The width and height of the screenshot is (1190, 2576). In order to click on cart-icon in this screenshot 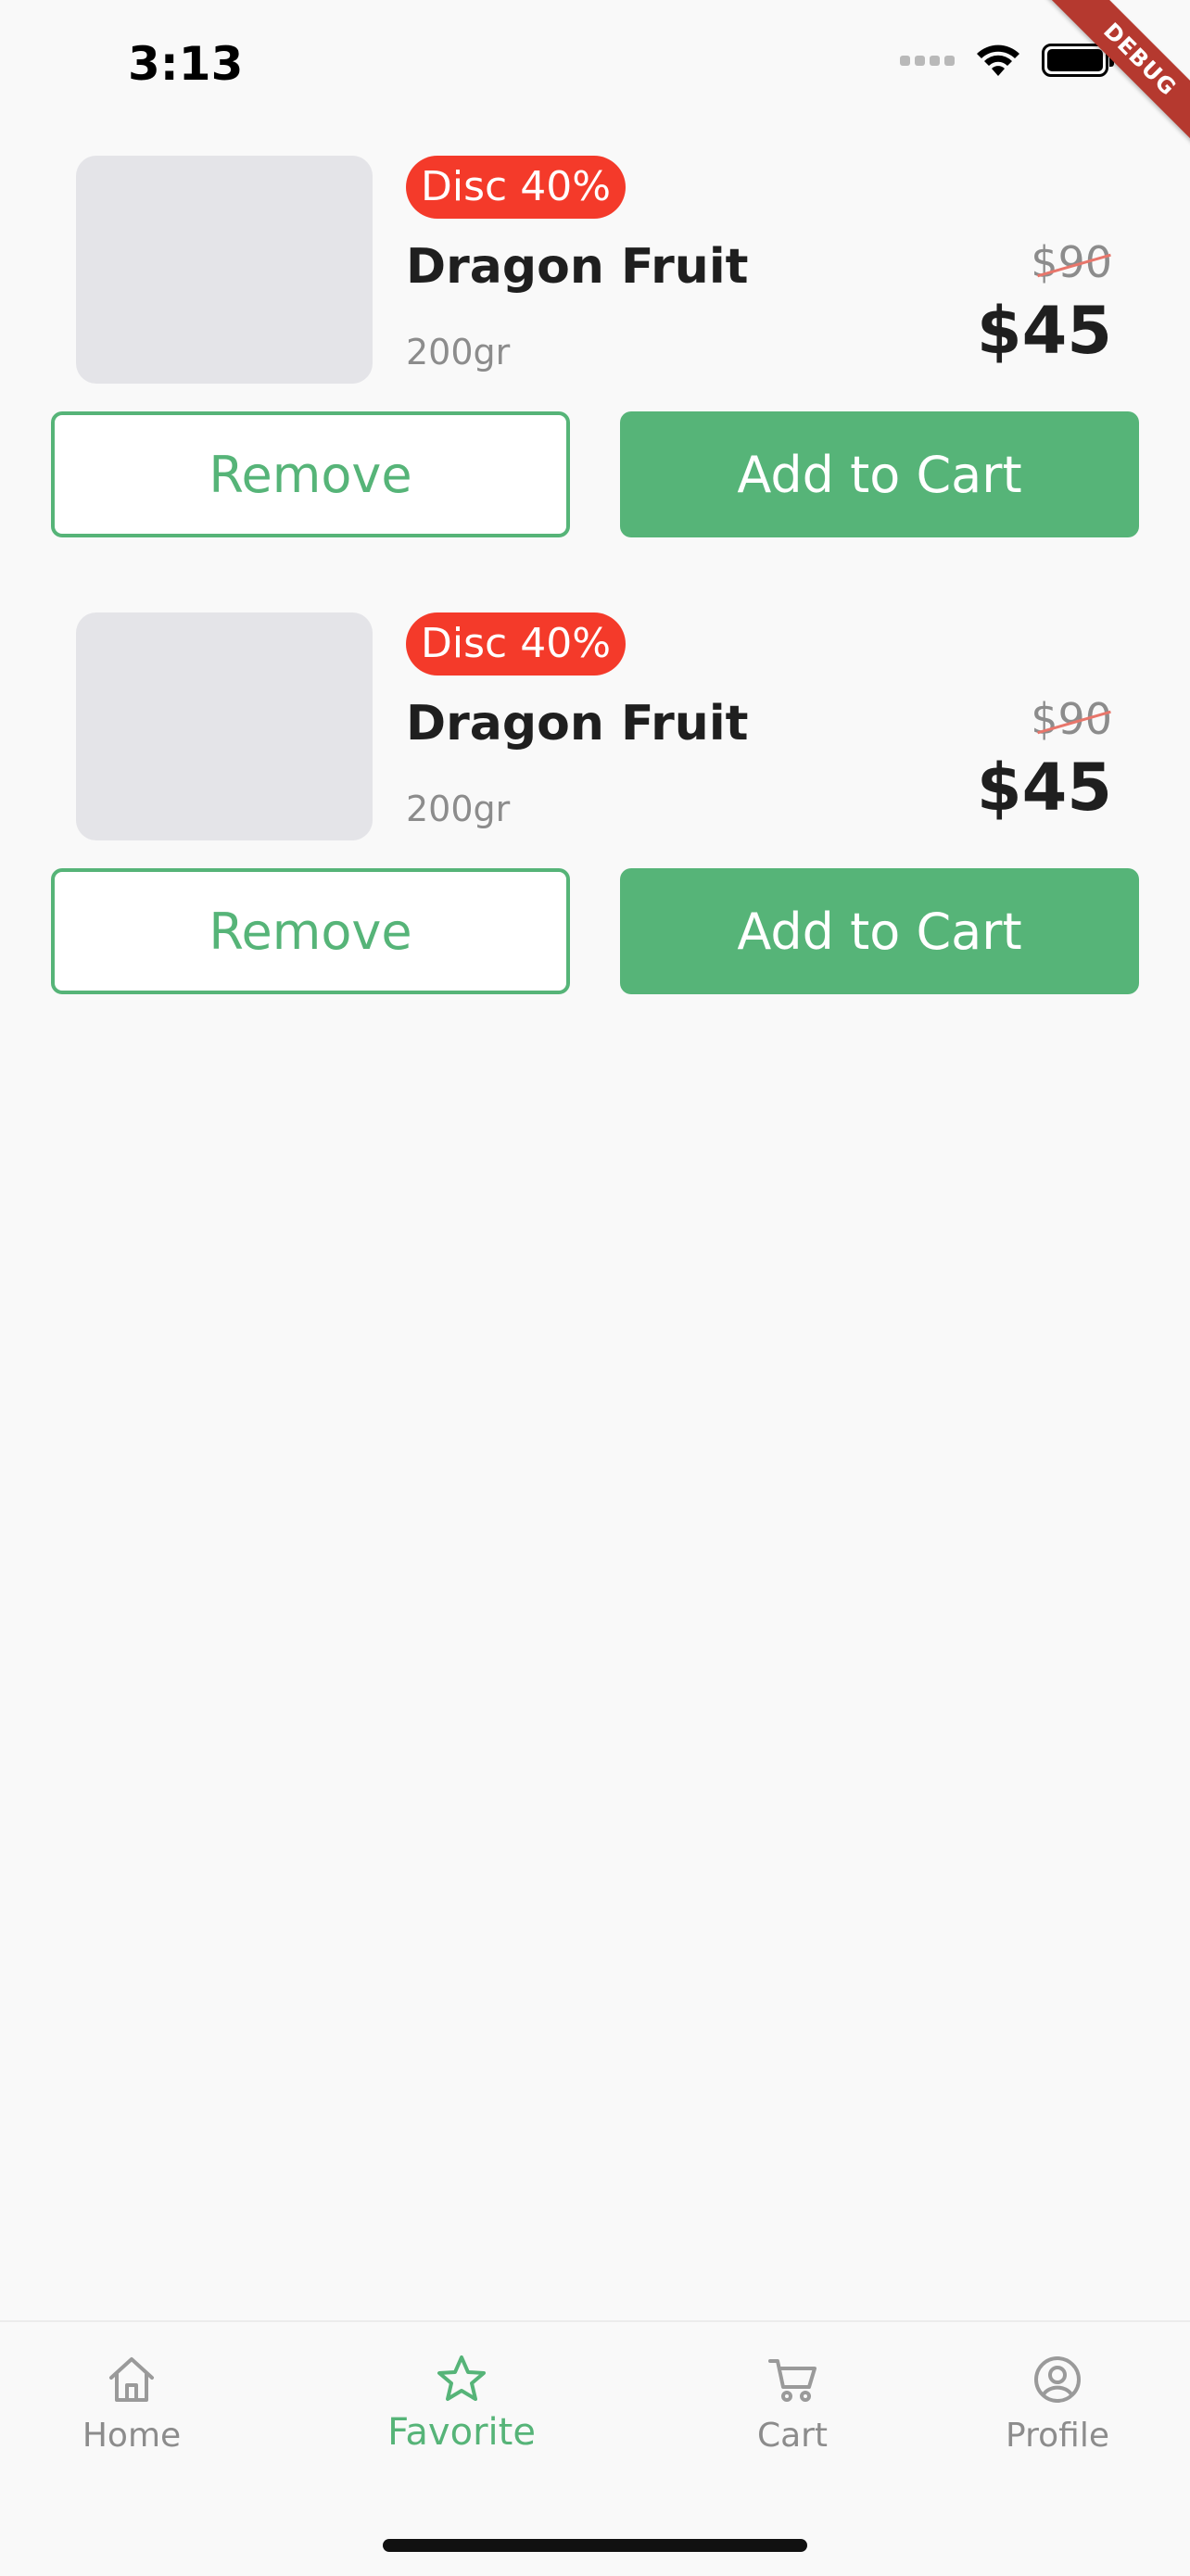, I will do `click(792, 2380)`.